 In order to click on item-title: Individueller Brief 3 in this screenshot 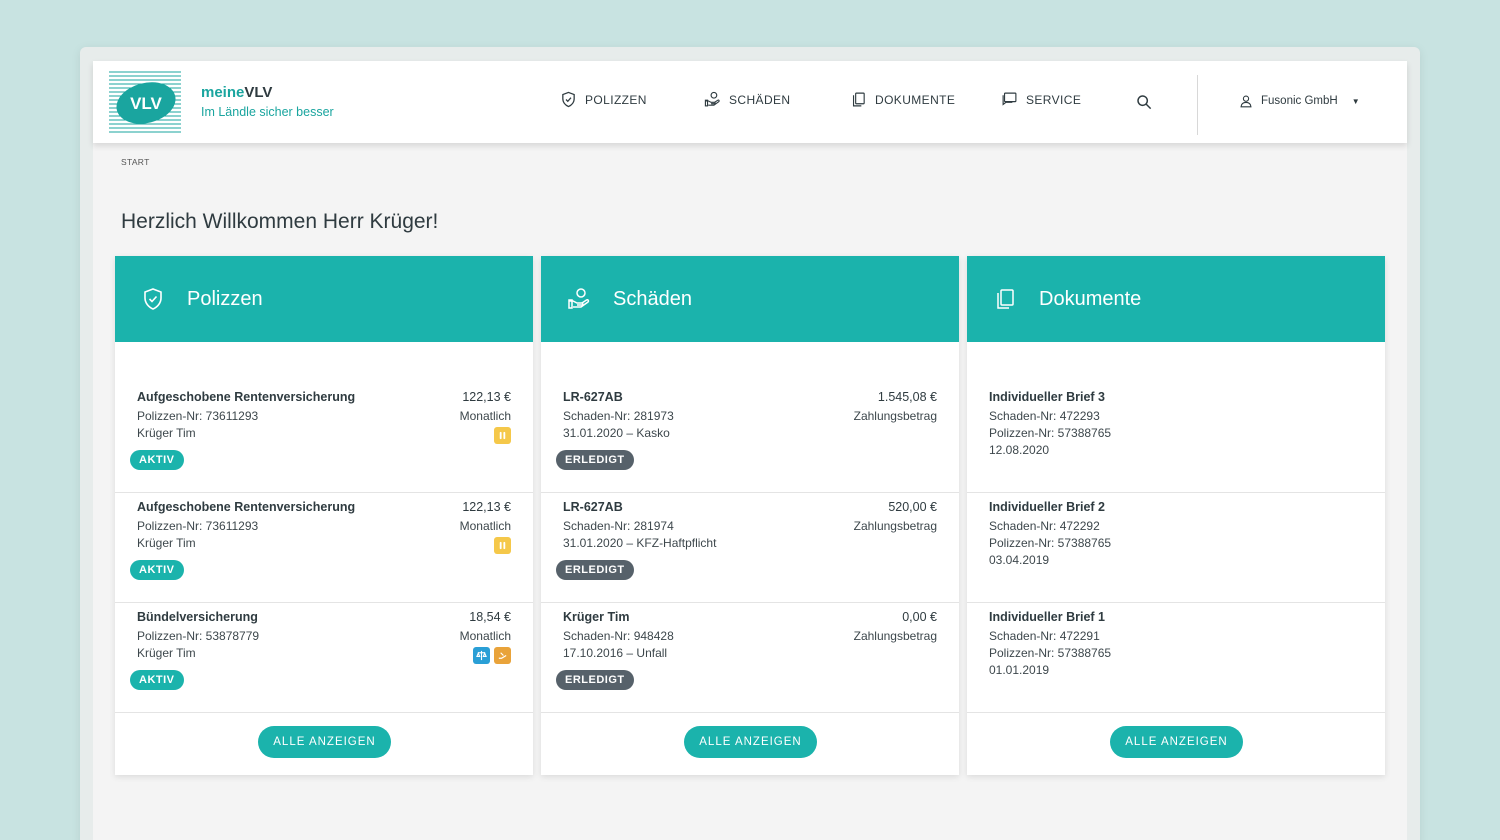, I will do `click(1047, 397)`.